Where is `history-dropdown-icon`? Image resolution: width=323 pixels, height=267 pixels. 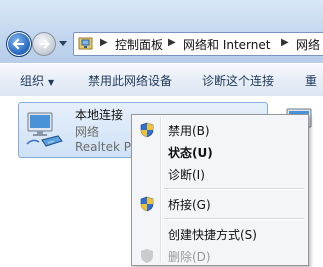
history-dropdown-icon is located at coordinates (63, 43).